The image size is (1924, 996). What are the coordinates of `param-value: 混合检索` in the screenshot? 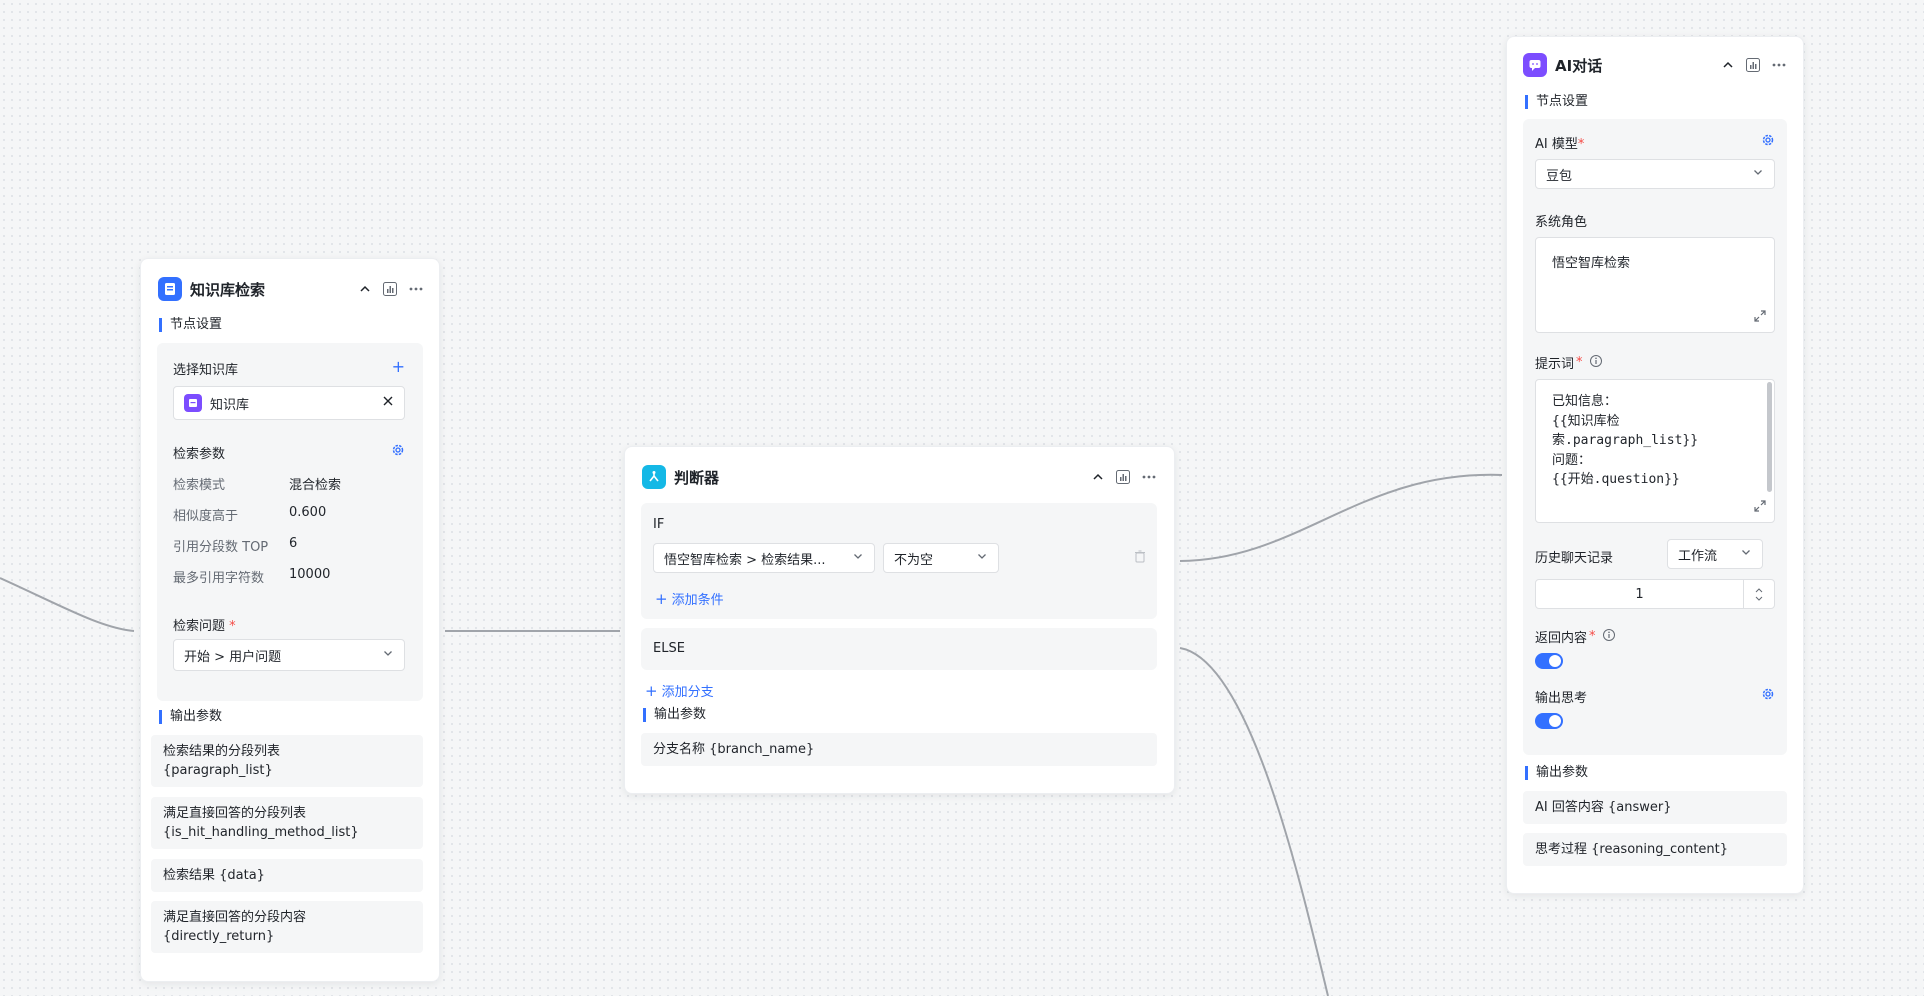 It's located at (315, 485).